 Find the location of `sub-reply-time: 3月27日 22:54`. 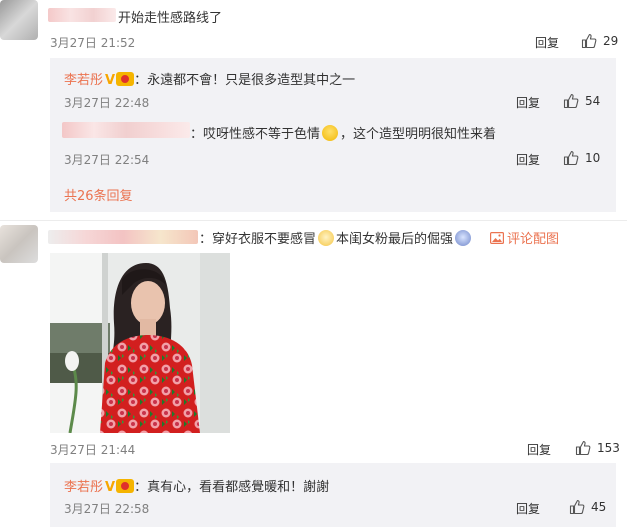

sub-reply-time: 3月27日 22:54 is located at coordinates (107, 160).